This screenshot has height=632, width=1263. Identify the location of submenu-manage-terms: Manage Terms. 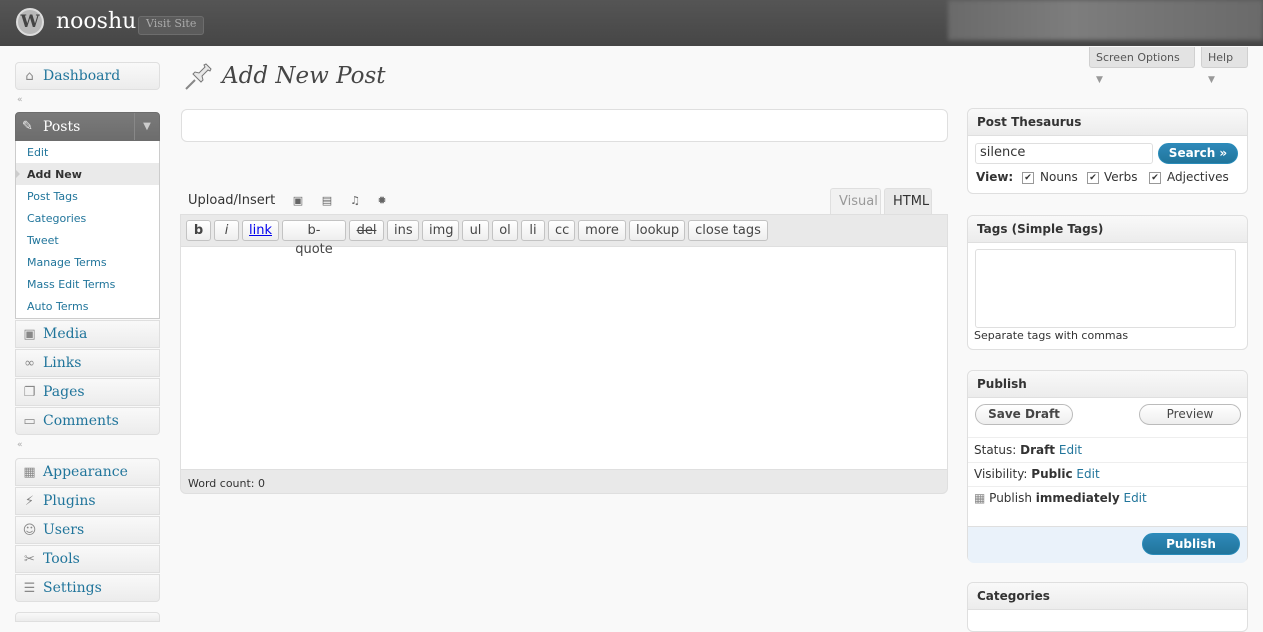
(67, 262).